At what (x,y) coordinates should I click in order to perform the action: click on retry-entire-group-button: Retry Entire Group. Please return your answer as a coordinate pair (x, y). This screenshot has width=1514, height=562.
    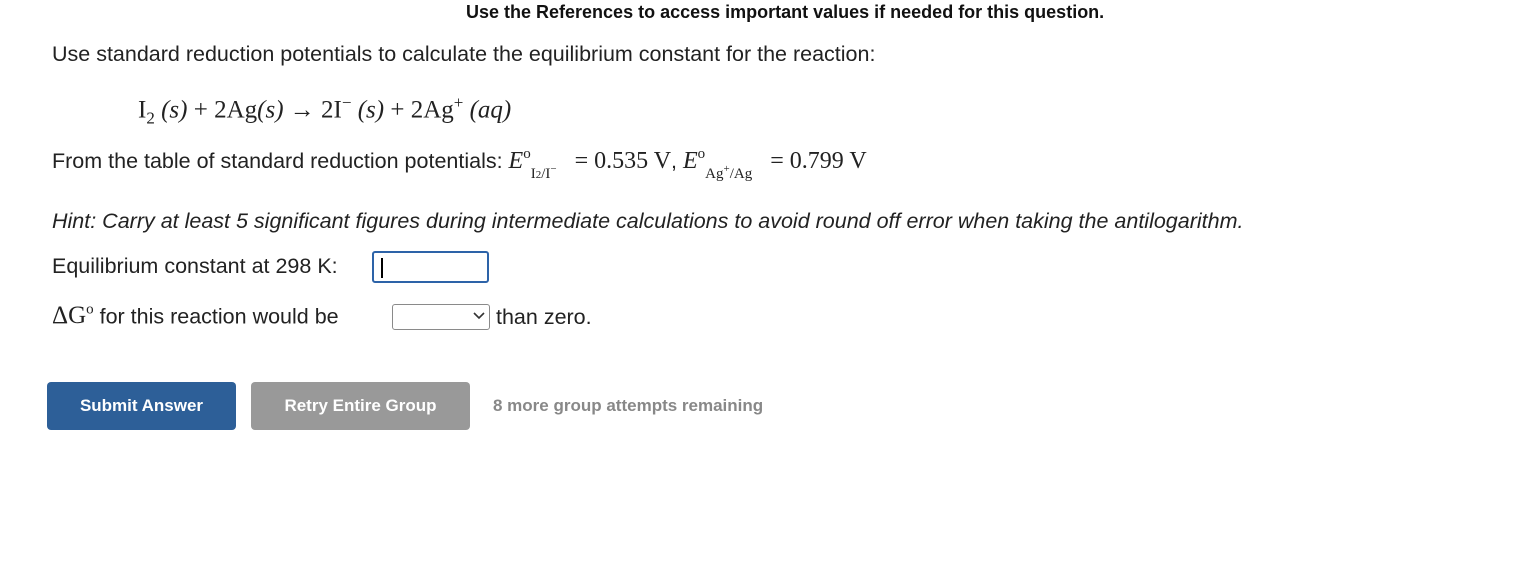
    Looking at the image, I should click on (360, 406).